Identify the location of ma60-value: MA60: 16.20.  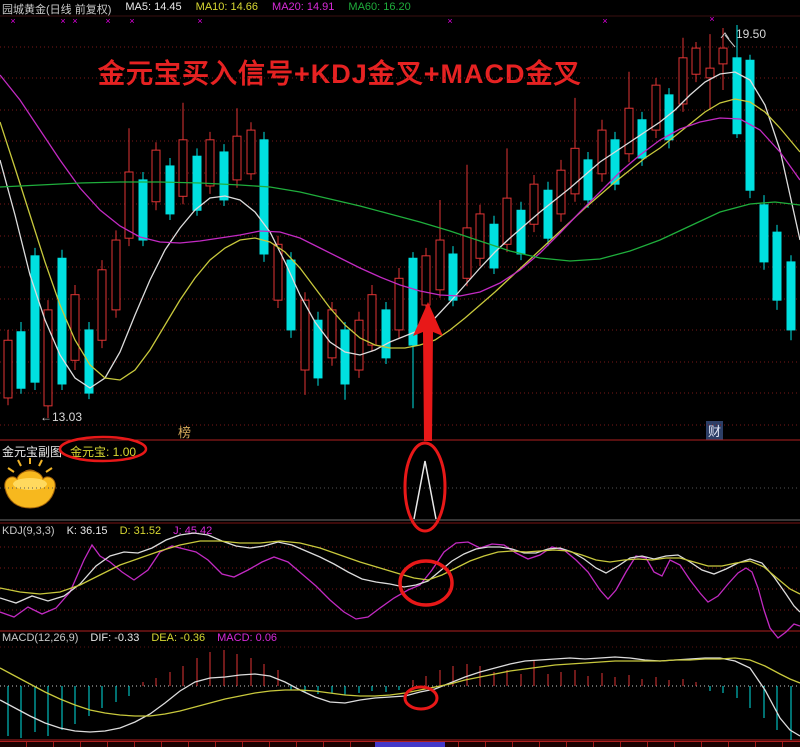
(379, 7).